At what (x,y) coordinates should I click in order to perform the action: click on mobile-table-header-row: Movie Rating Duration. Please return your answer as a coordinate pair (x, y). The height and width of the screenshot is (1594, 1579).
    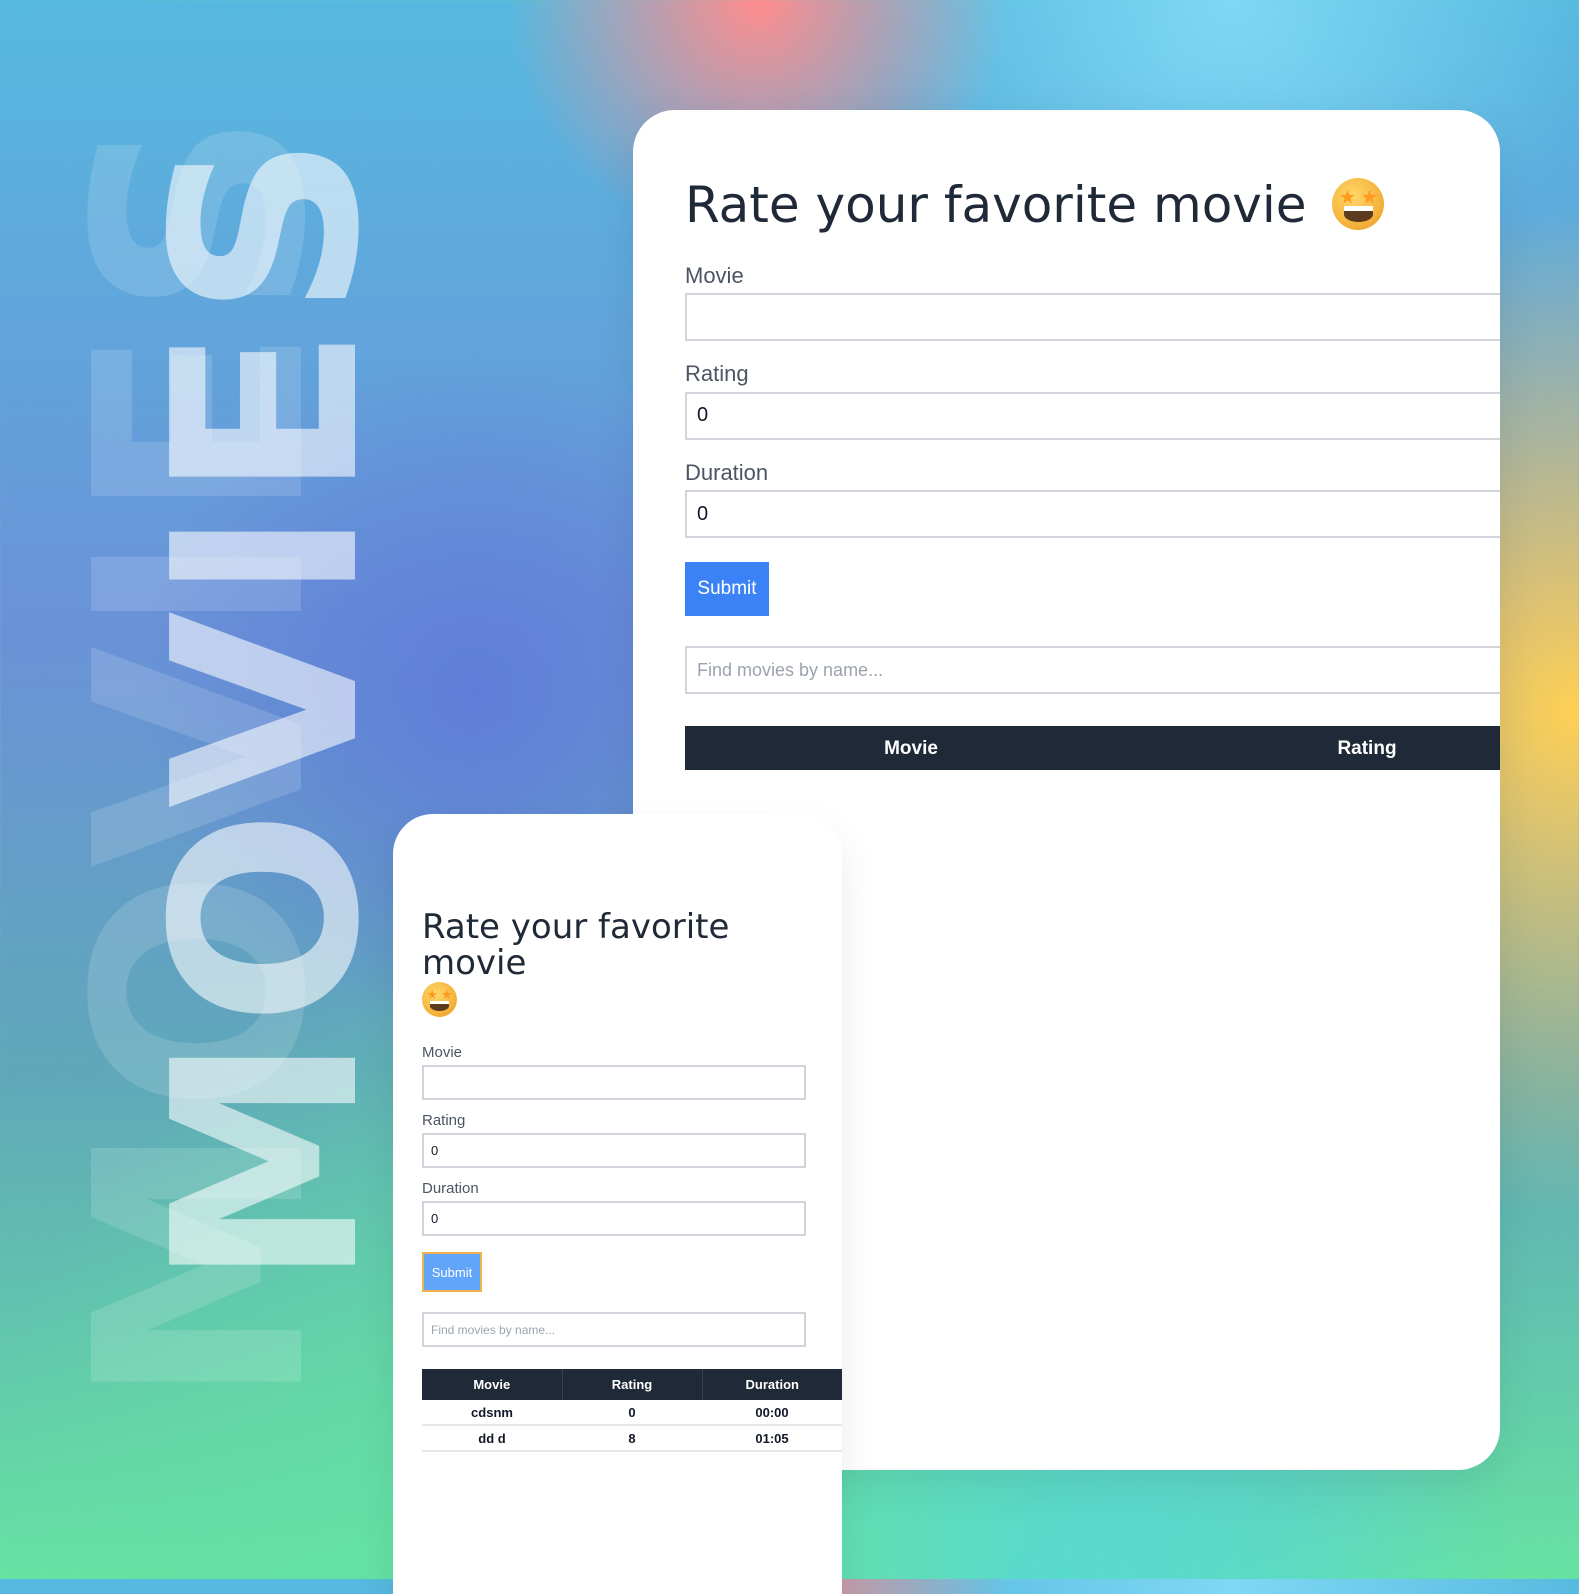
    Looking at the image, I should click on (632, 1385).